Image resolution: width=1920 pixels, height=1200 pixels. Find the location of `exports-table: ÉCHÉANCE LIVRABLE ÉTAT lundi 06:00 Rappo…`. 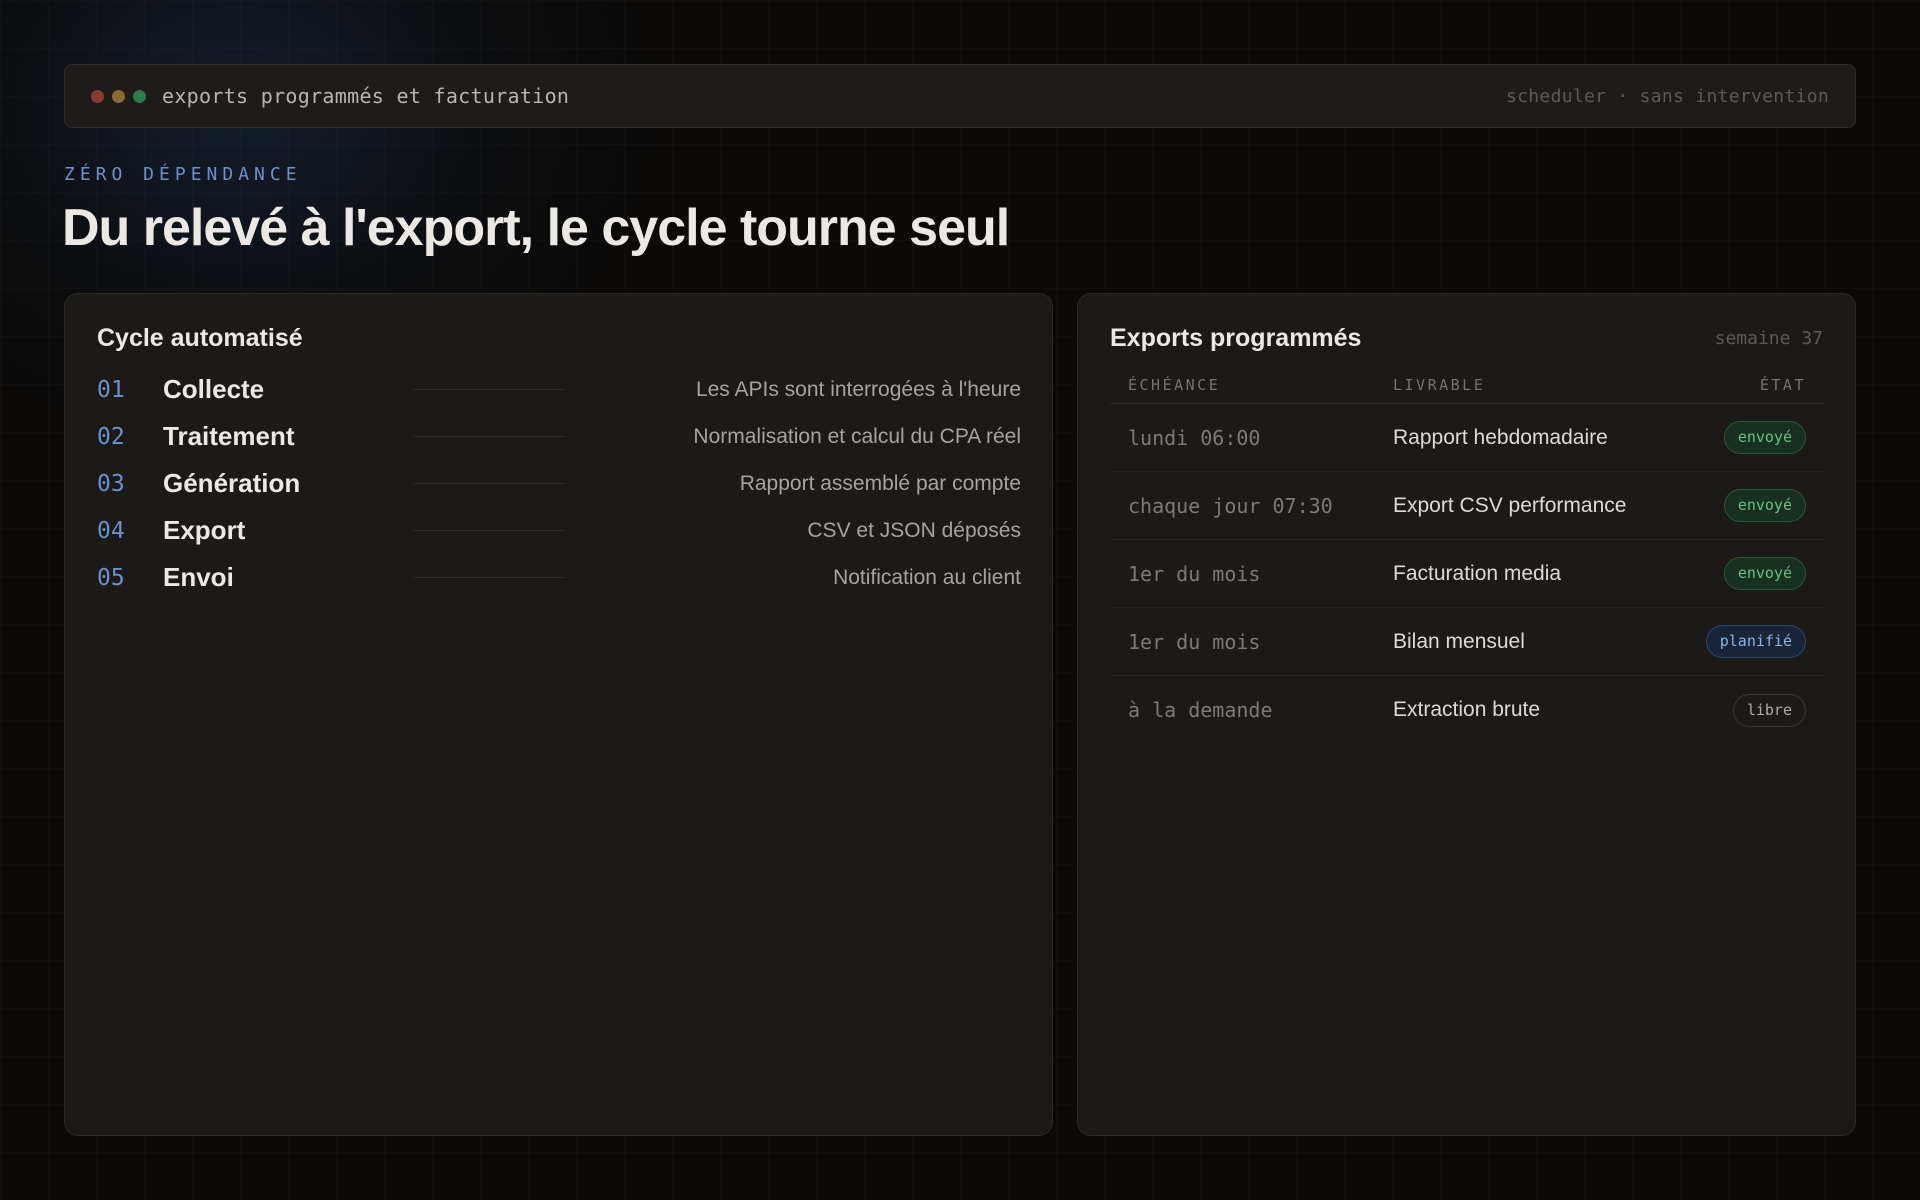

exports-table: ÉCHÉANCE LIVRABLE ÉTAT lundi 06:00 Rappo… is located at coordinates (1467, 555).